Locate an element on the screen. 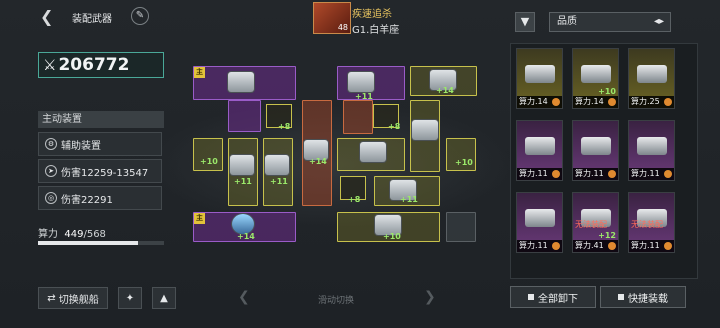 This screenshot has height=328, width=720. item-power: 算力.41 is located at coordinates (595, 246).